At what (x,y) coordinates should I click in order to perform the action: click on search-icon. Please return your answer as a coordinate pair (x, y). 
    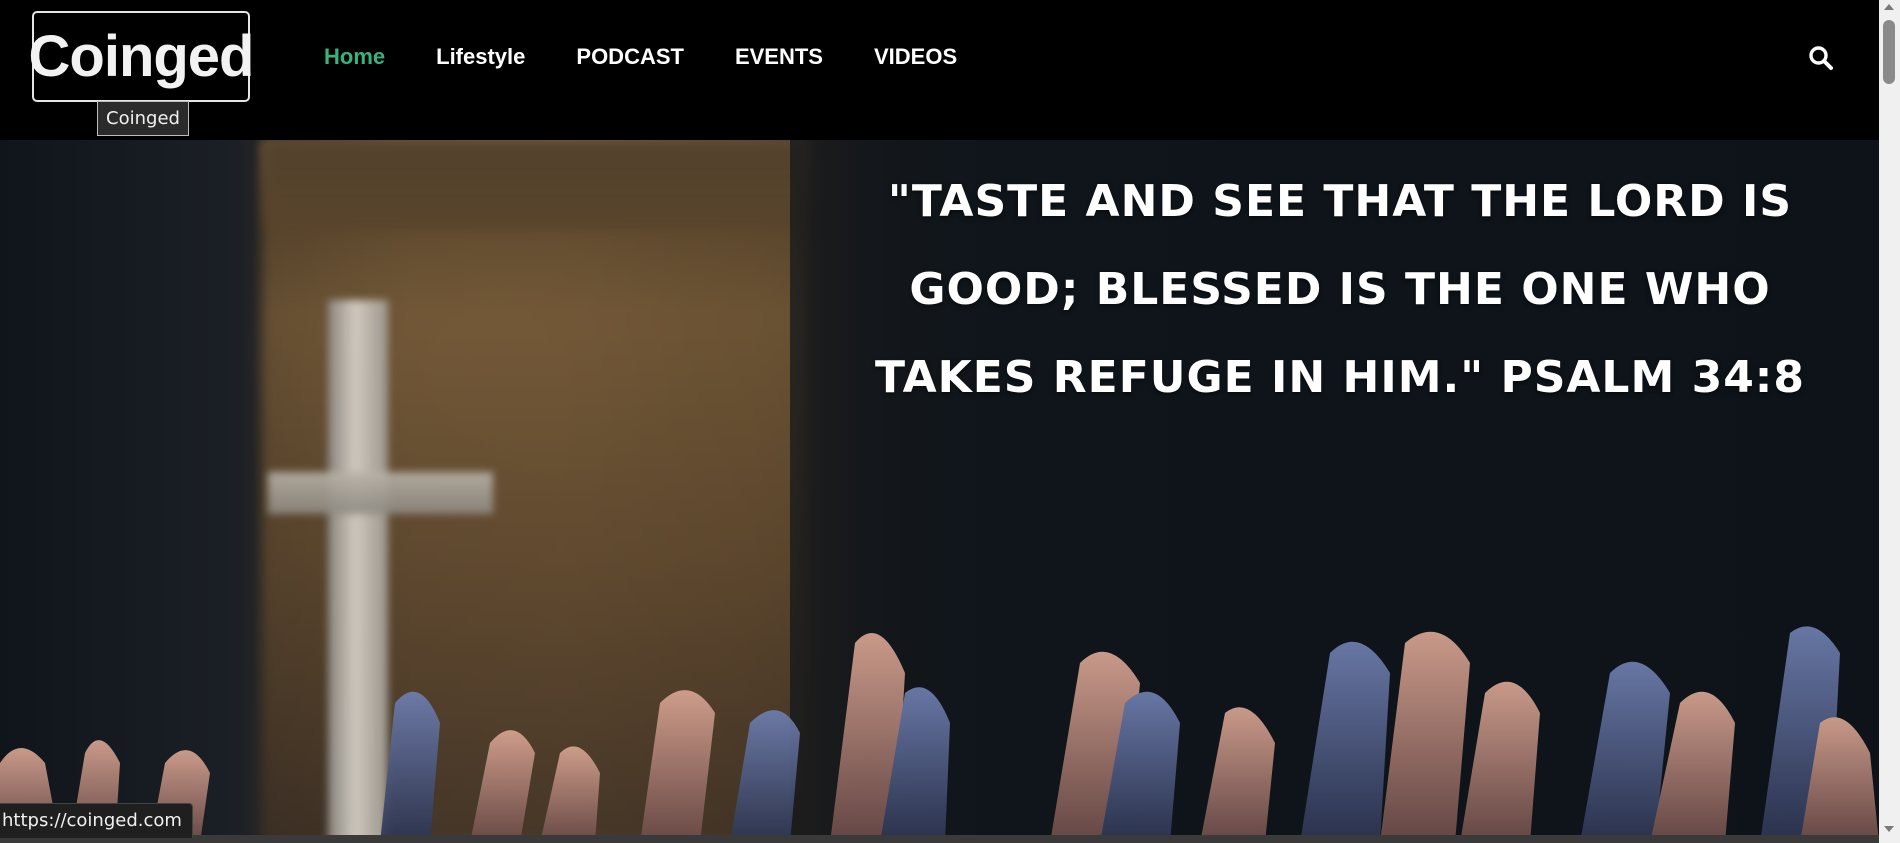
    Looking at the image, I should click on (1821, 58).